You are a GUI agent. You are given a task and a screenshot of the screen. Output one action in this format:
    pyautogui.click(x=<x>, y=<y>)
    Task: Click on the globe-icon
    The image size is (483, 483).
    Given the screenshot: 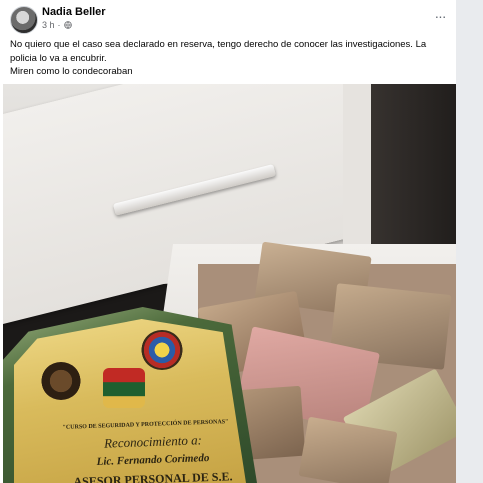 What is the action you would take?
    pyautogui.click(x=67, y=25)
    